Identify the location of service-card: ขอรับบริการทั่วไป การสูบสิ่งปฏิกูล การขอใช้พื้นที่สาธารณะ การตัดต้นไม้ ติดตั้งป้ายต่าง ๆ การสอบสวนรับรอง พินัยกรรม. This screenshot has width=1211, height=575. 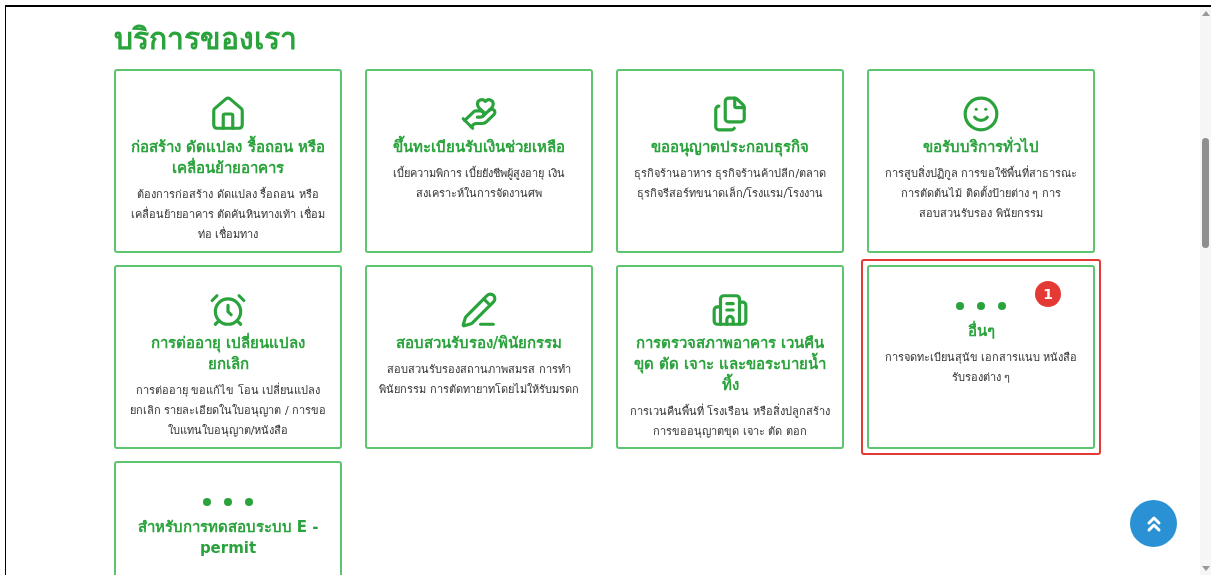
(981, 161).